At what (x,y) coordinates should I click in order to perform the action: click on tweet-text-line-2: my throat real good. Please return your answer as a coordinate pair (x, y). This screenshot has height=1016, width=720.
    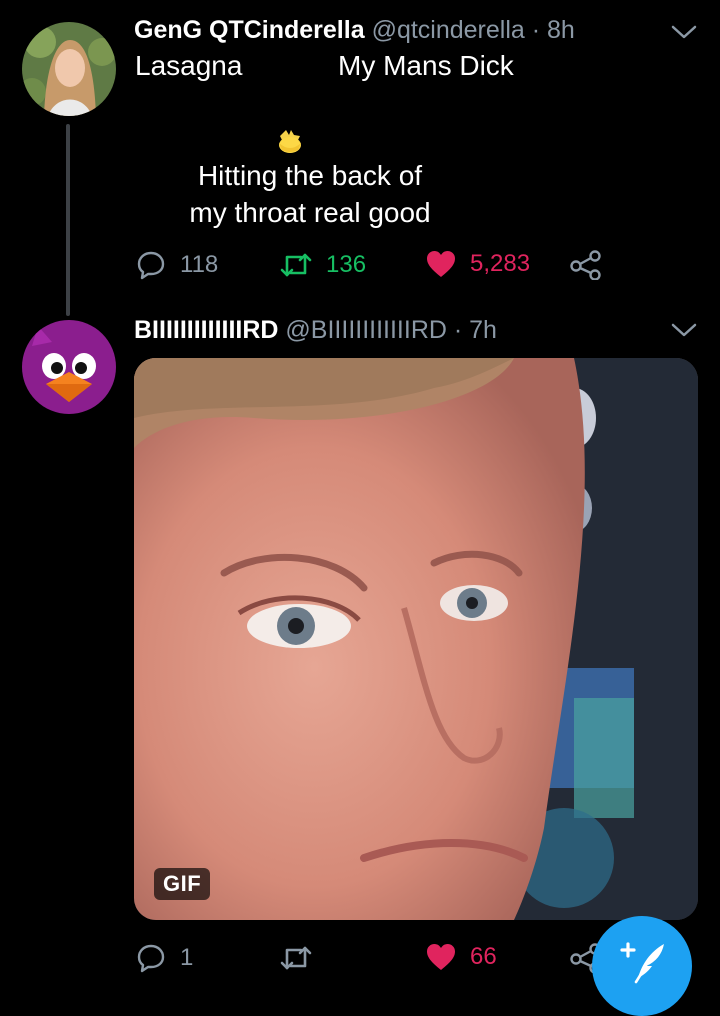
    Looking at the image, I should click on (310, 212).